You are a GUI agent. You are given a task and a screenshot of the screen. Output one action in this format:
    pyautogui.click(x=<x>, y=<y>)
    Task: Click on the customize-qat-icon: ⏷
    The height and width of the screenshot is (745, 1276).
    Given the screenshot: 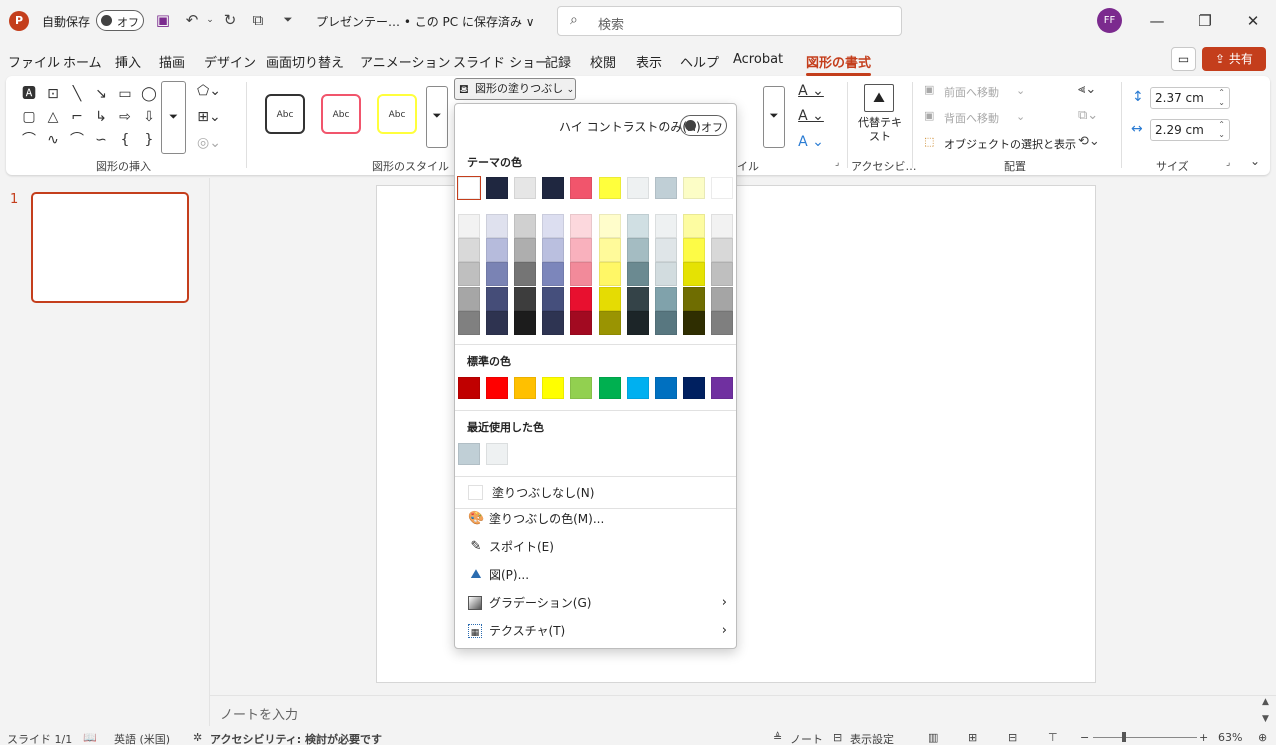 What is the action you would take?
    pyautogui.click(x=288, y=20)
    